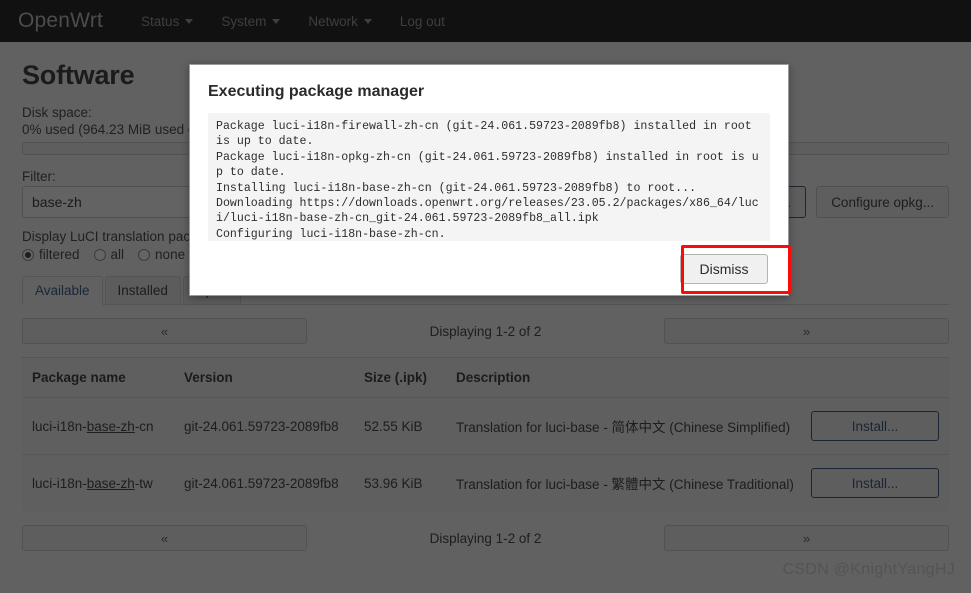  What do you see at coordinates (316, 91) in the screenshot?
I see `modal-title: Executing package manager` at bounding box center [316, 91].